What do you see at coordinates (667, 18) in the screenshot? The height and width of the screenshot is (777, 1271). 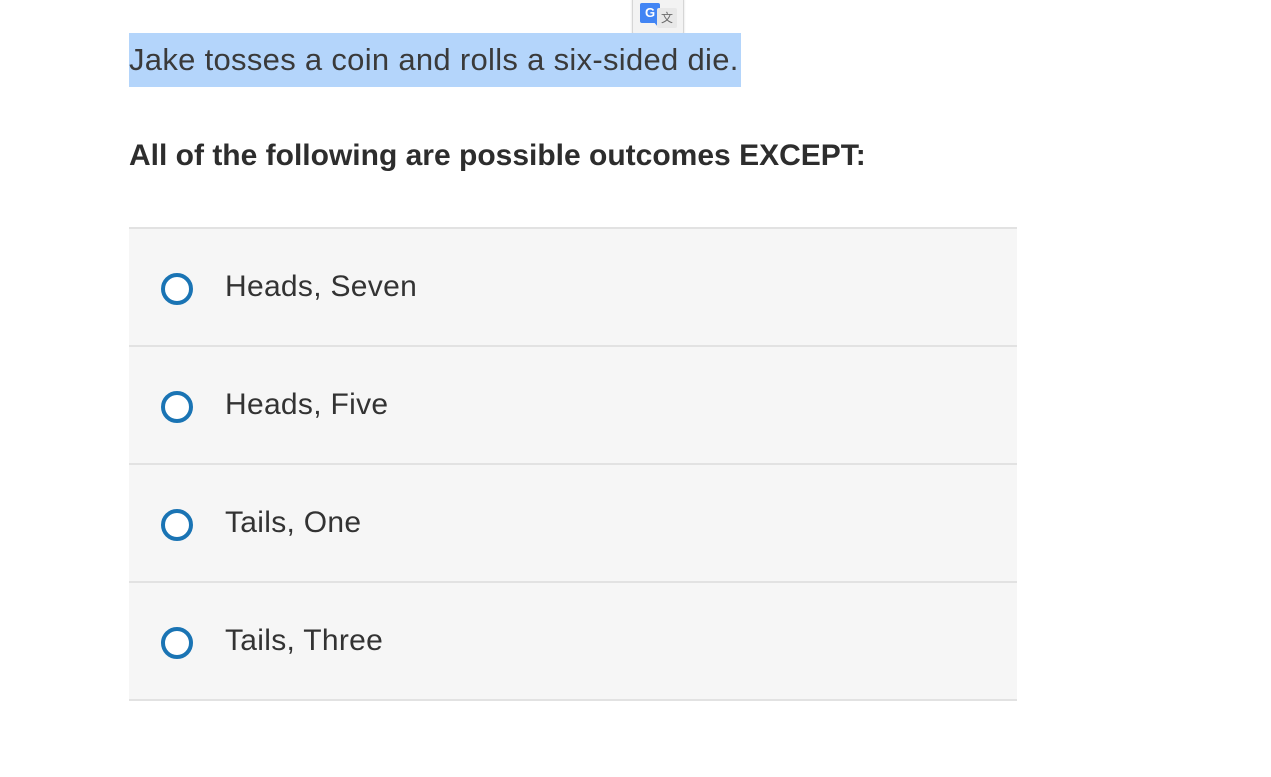 I see `translate-wen-glyph: 文` at bounding box center [667, 18].